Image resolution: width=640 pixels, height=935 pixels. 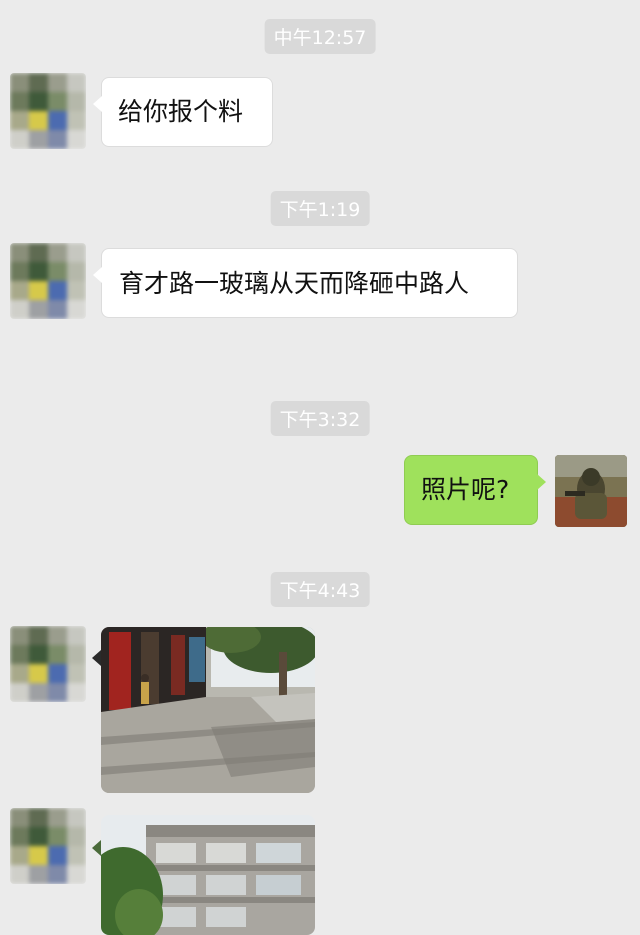 I want to click on message-bubble-incoming: 给你报个料, so click(x=183, y=112).